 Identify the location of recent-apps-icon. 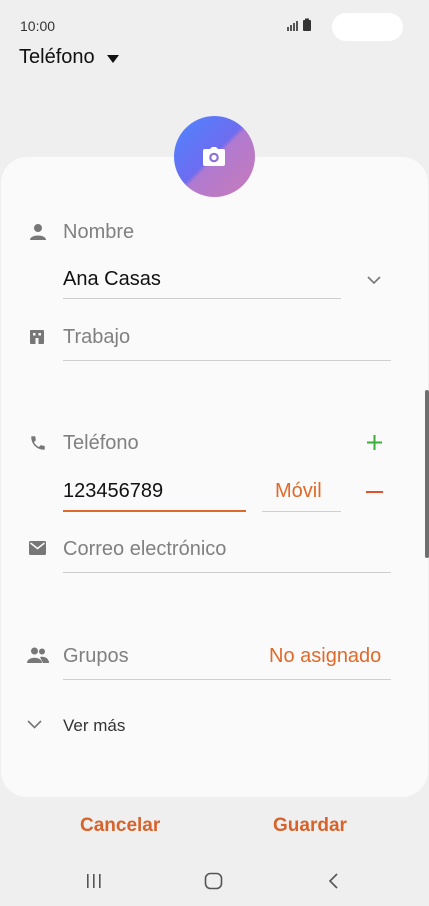
(94, 881).